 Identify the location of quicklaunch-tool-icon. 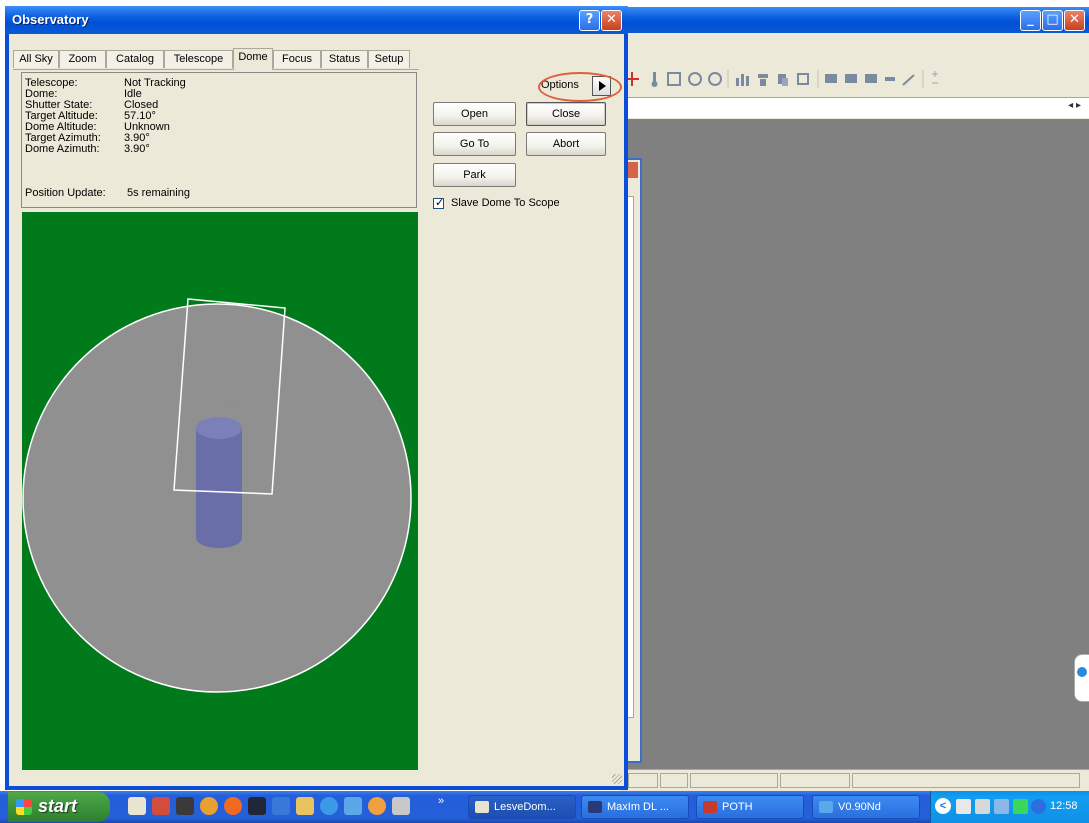
(185, 806).